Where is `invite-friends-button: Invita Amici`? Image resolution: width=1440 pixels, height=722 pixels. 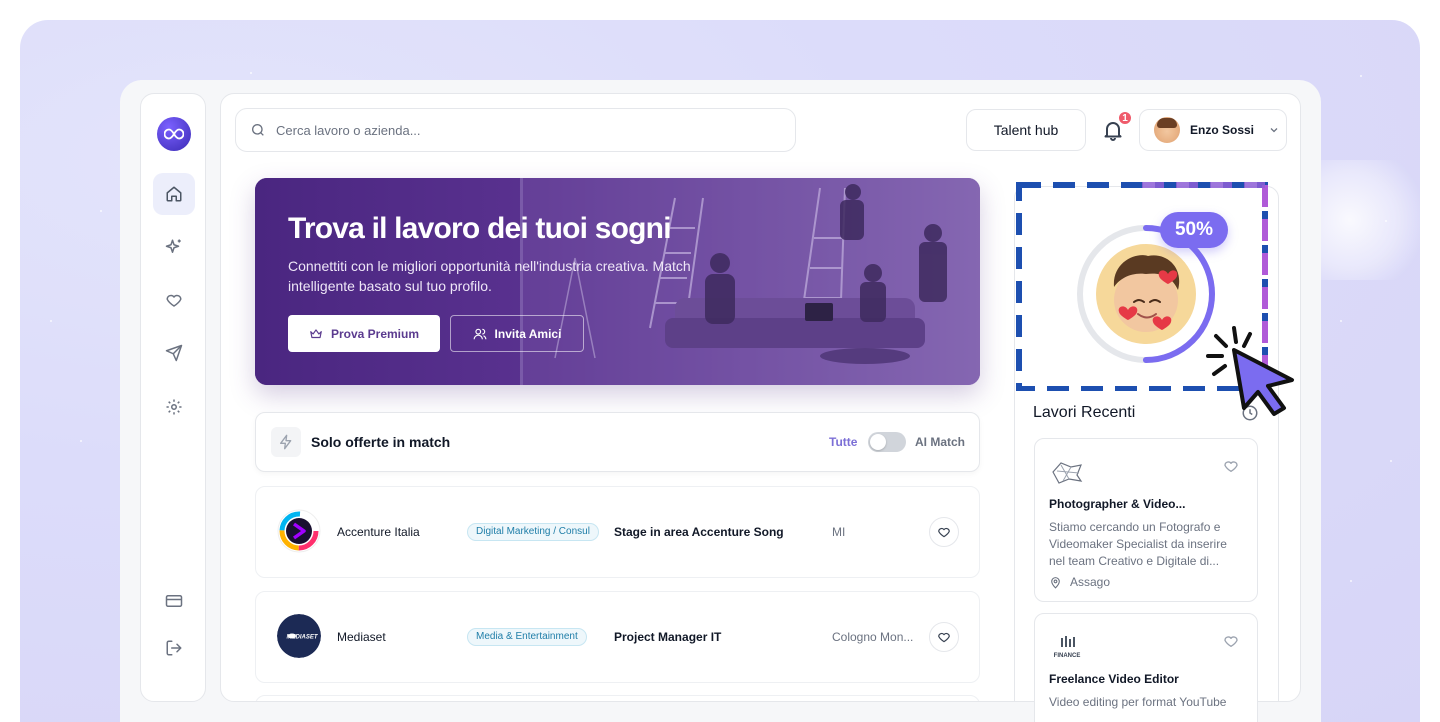 invite-friends-button: Invita Amici is located at coordinates (517, 333).